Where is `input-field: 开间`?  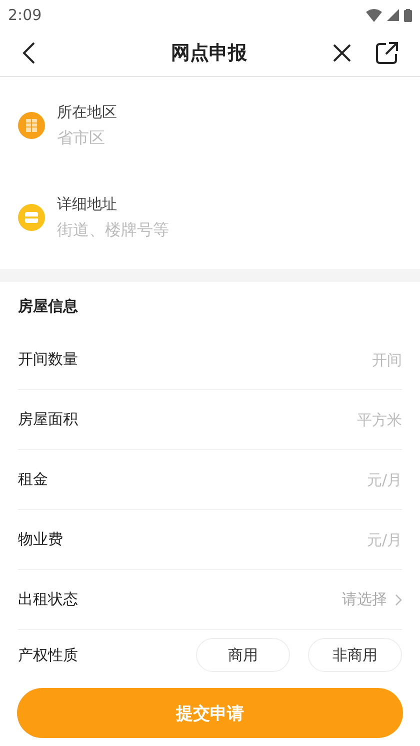
input-field: 开间 is located at coordinates (302, 359).